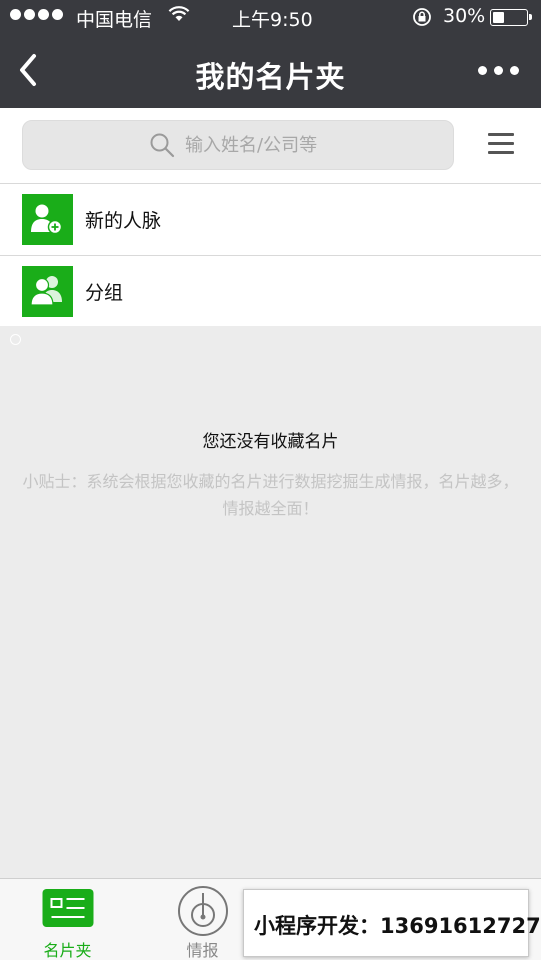 The width and height of the screenshot is (541, 960). What do you see at coordinates (123, 221) in the screenshot?
I see `list-item-label: 新的人脉` at bounding box center [123, 221].